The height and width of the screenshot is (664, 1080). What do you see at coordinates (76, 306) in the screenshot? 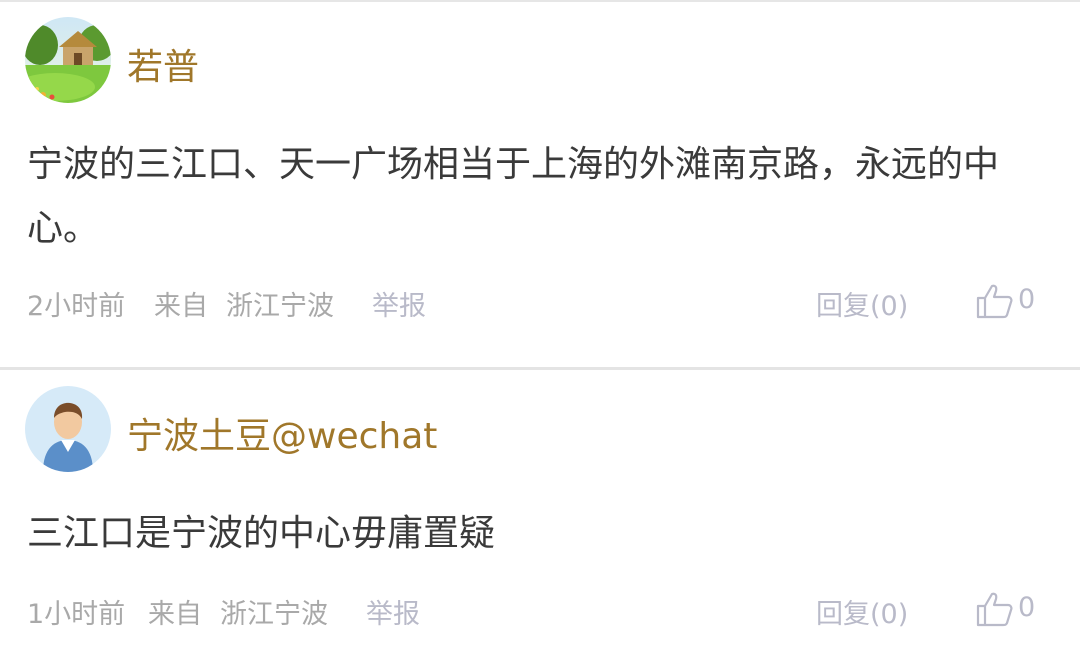
I see `comment-time: 2小时前` at bounding box center [76, 306].